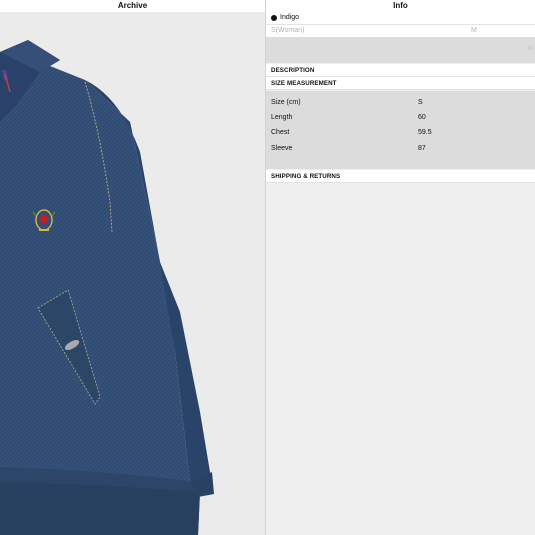  Describe the element at coordinates (425, 132) in the screenshot. I see `measure-value: 59.5` at that location.